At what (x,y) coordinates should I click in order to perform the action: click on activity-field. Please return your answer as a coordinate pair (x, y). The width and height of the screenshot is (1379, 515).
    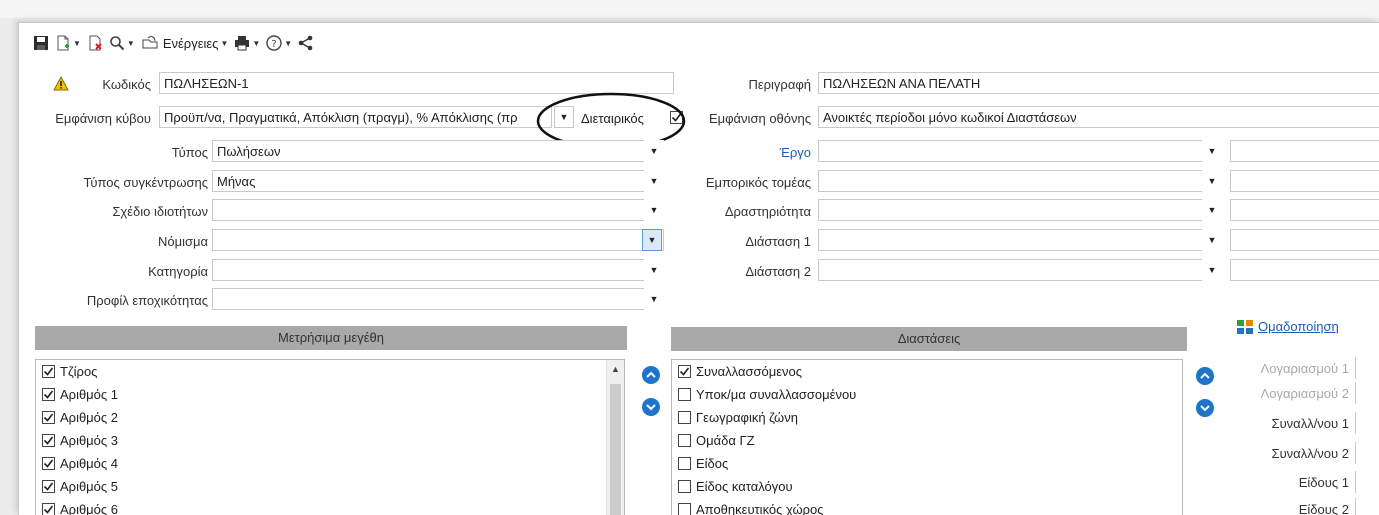
    Looking at the image, I should click on (1020, 210).